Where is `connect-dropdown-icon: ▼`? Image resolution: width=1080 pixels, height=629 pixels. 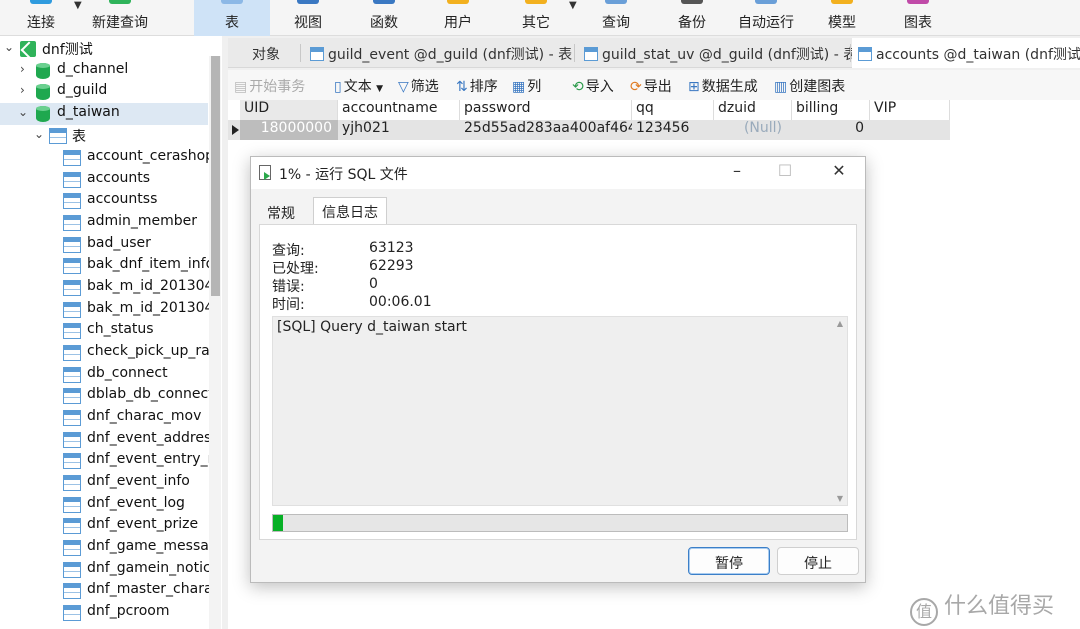 connect-dropdown-icon: ▼ is located at coordinates (78, 5).